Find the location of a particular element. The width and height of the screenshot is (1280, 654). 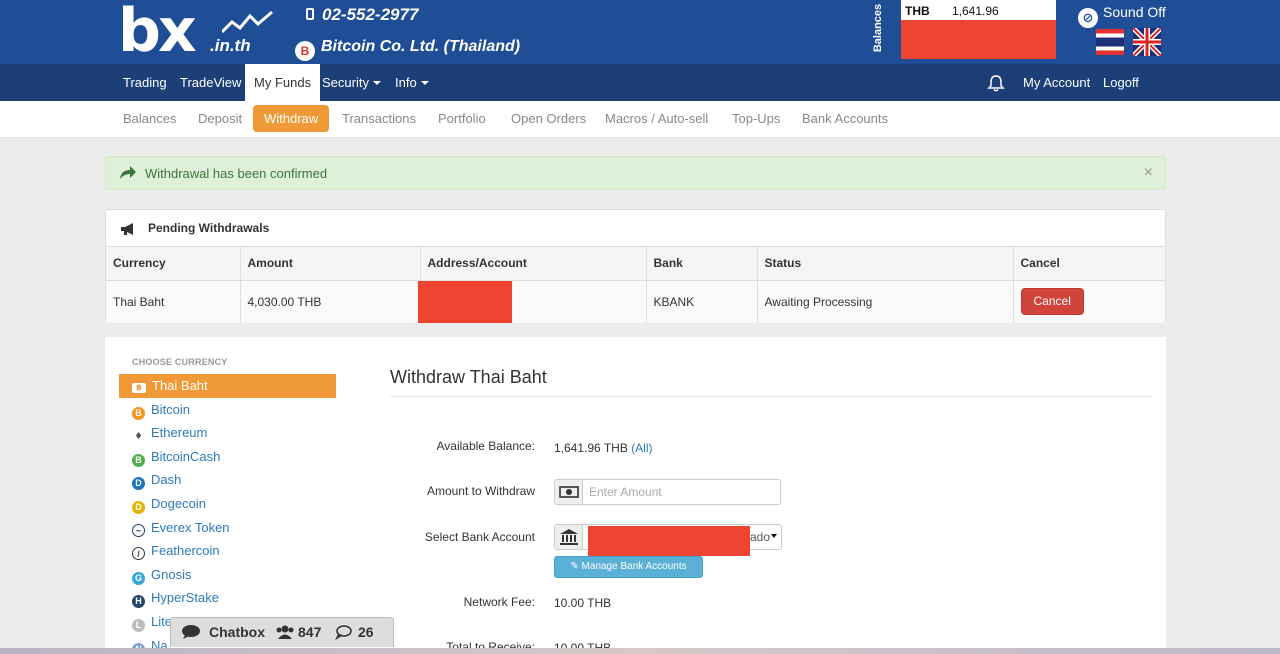

currency-thai-baht: ฿ Thai Baht is located at coordinates (227, 386).